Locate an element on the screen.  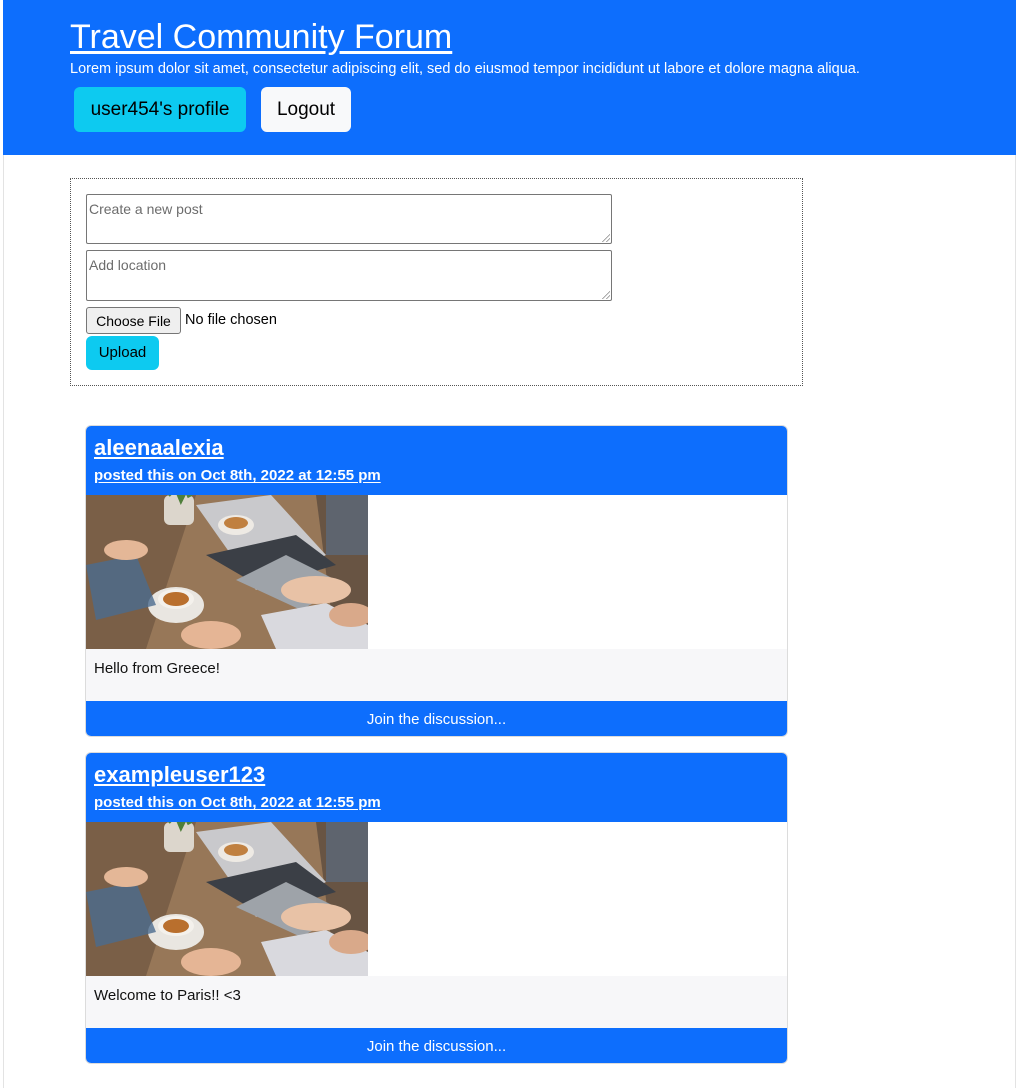
logout-button: Logout is located at coordinates (306, 109).